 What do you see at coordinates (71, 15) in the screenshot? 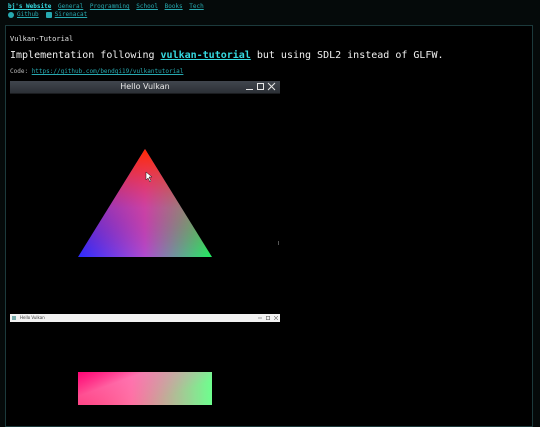
I see `sirenacat-link: Sirenacat` at bounding box center [71, 15].